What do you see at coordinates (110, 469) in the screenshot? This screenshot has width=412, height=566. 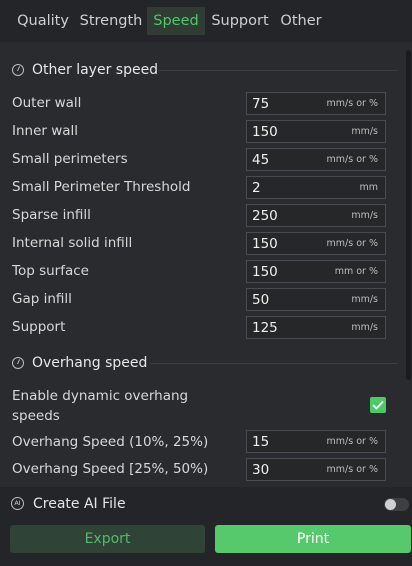 I see `label-overhang-speed-25-50: Overhang Speed [25%, 50%)` at bounding box center [110, 469].